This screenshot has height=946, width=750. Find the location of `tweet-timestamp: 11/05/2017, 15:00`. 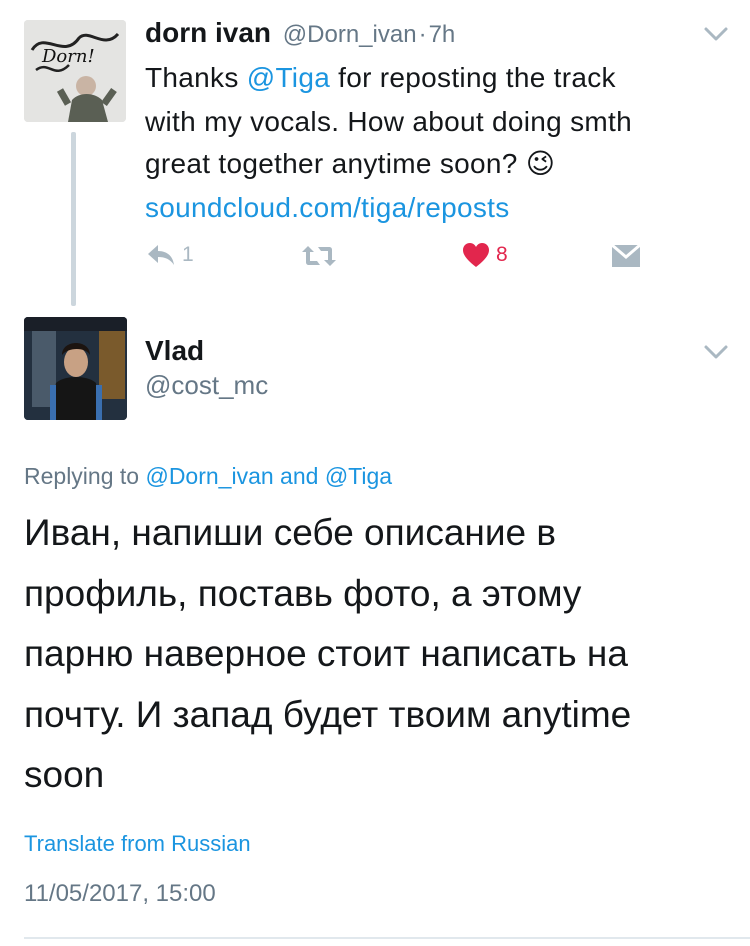

tweet-timestamp: 11/05/2017, 15:00 is located at coordinates (120, 894).